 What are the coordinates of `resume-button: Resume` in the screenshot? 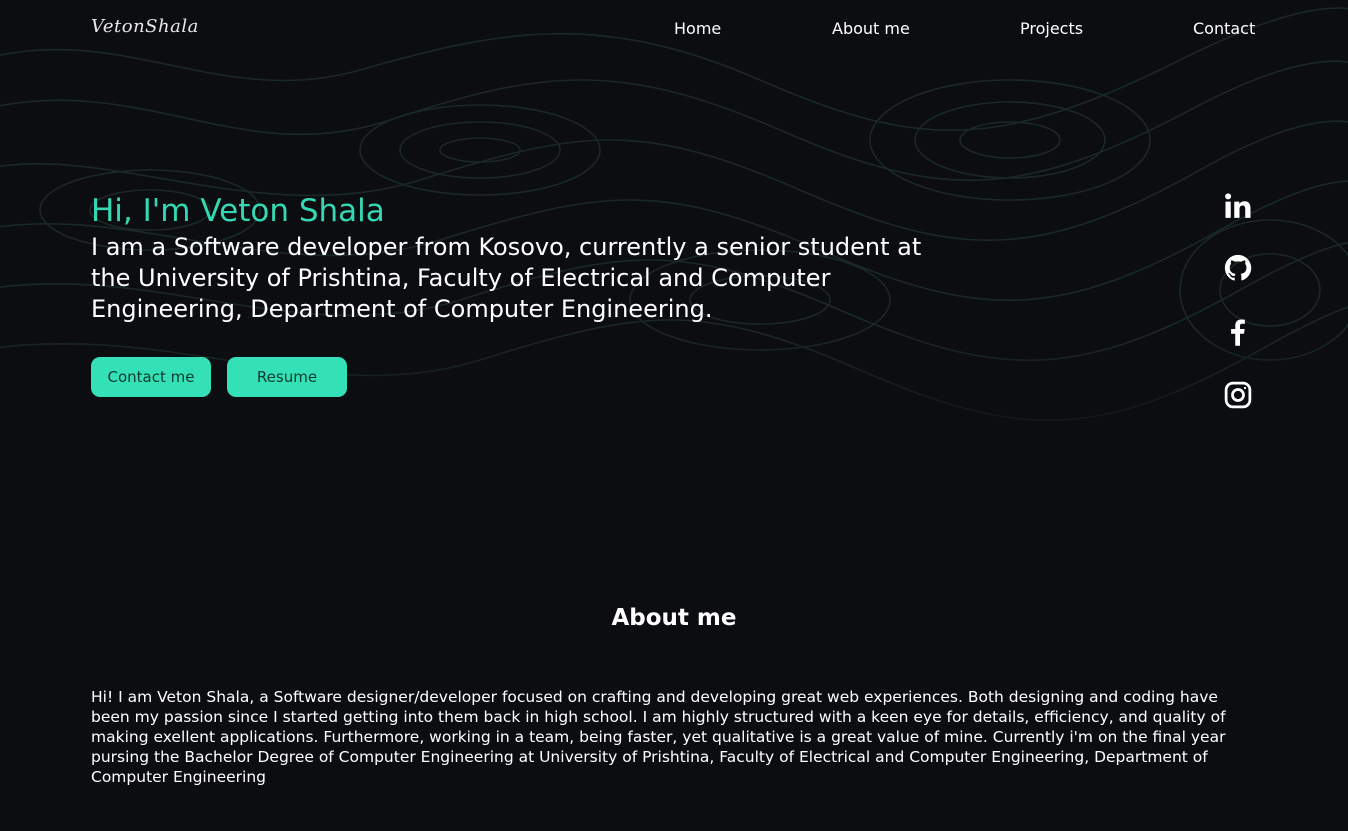 It's located at (287, 377).